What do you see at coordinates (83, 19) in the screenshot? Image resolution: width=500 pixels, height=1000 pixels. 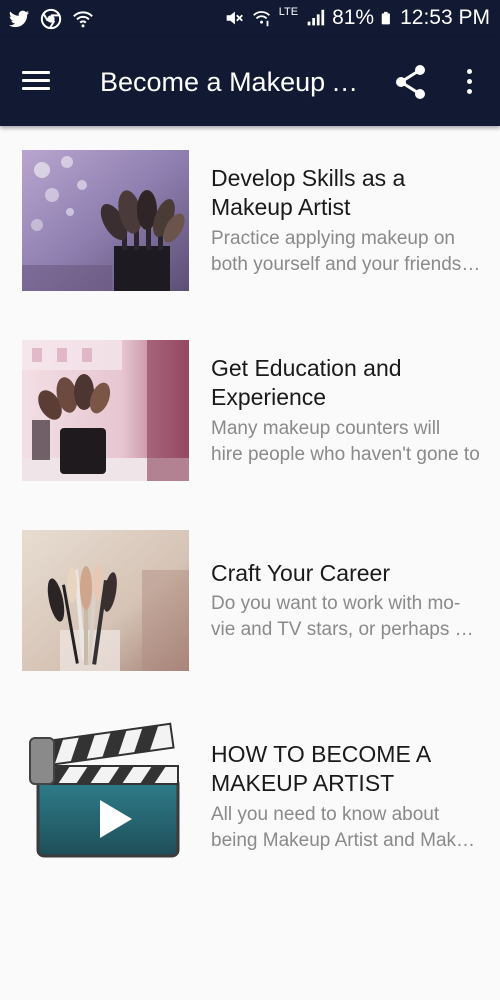 I see `wifi-icon` at bounding box center [83, 19].